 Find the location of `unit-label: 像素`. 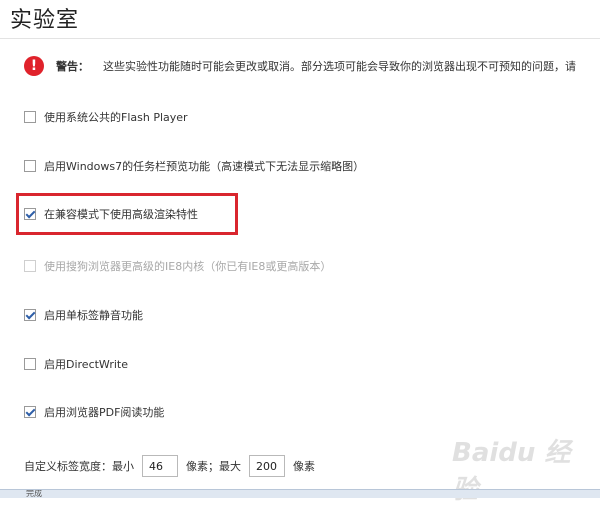

unit-label: 像素 is located at coordinates (304, 466).